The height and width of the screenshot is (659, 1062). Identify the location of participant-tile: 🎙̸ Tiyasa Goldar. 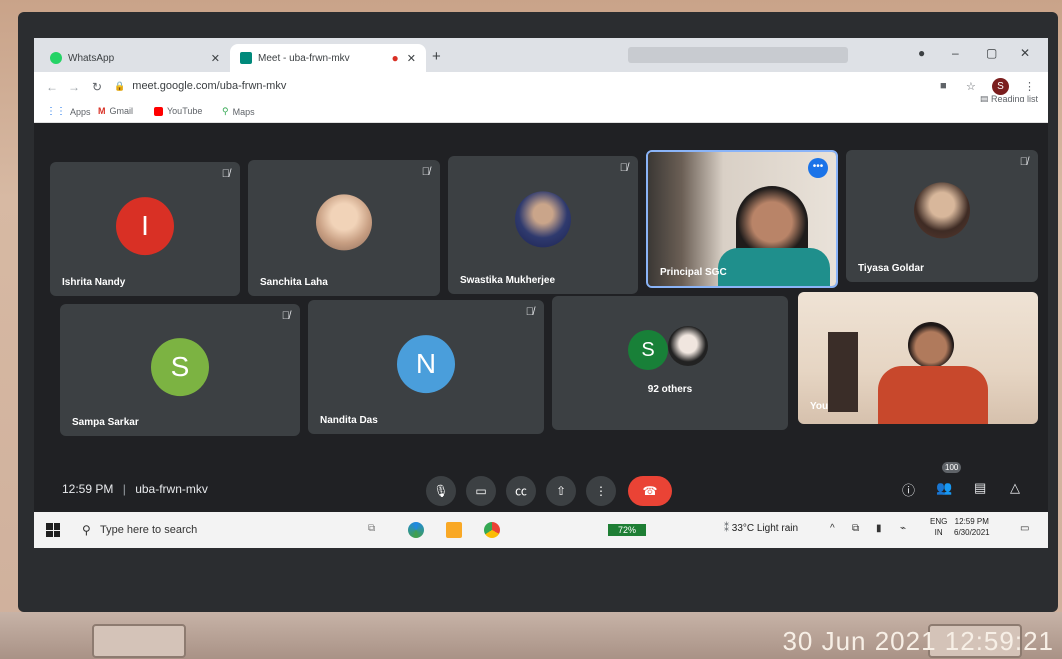
(942, 216).